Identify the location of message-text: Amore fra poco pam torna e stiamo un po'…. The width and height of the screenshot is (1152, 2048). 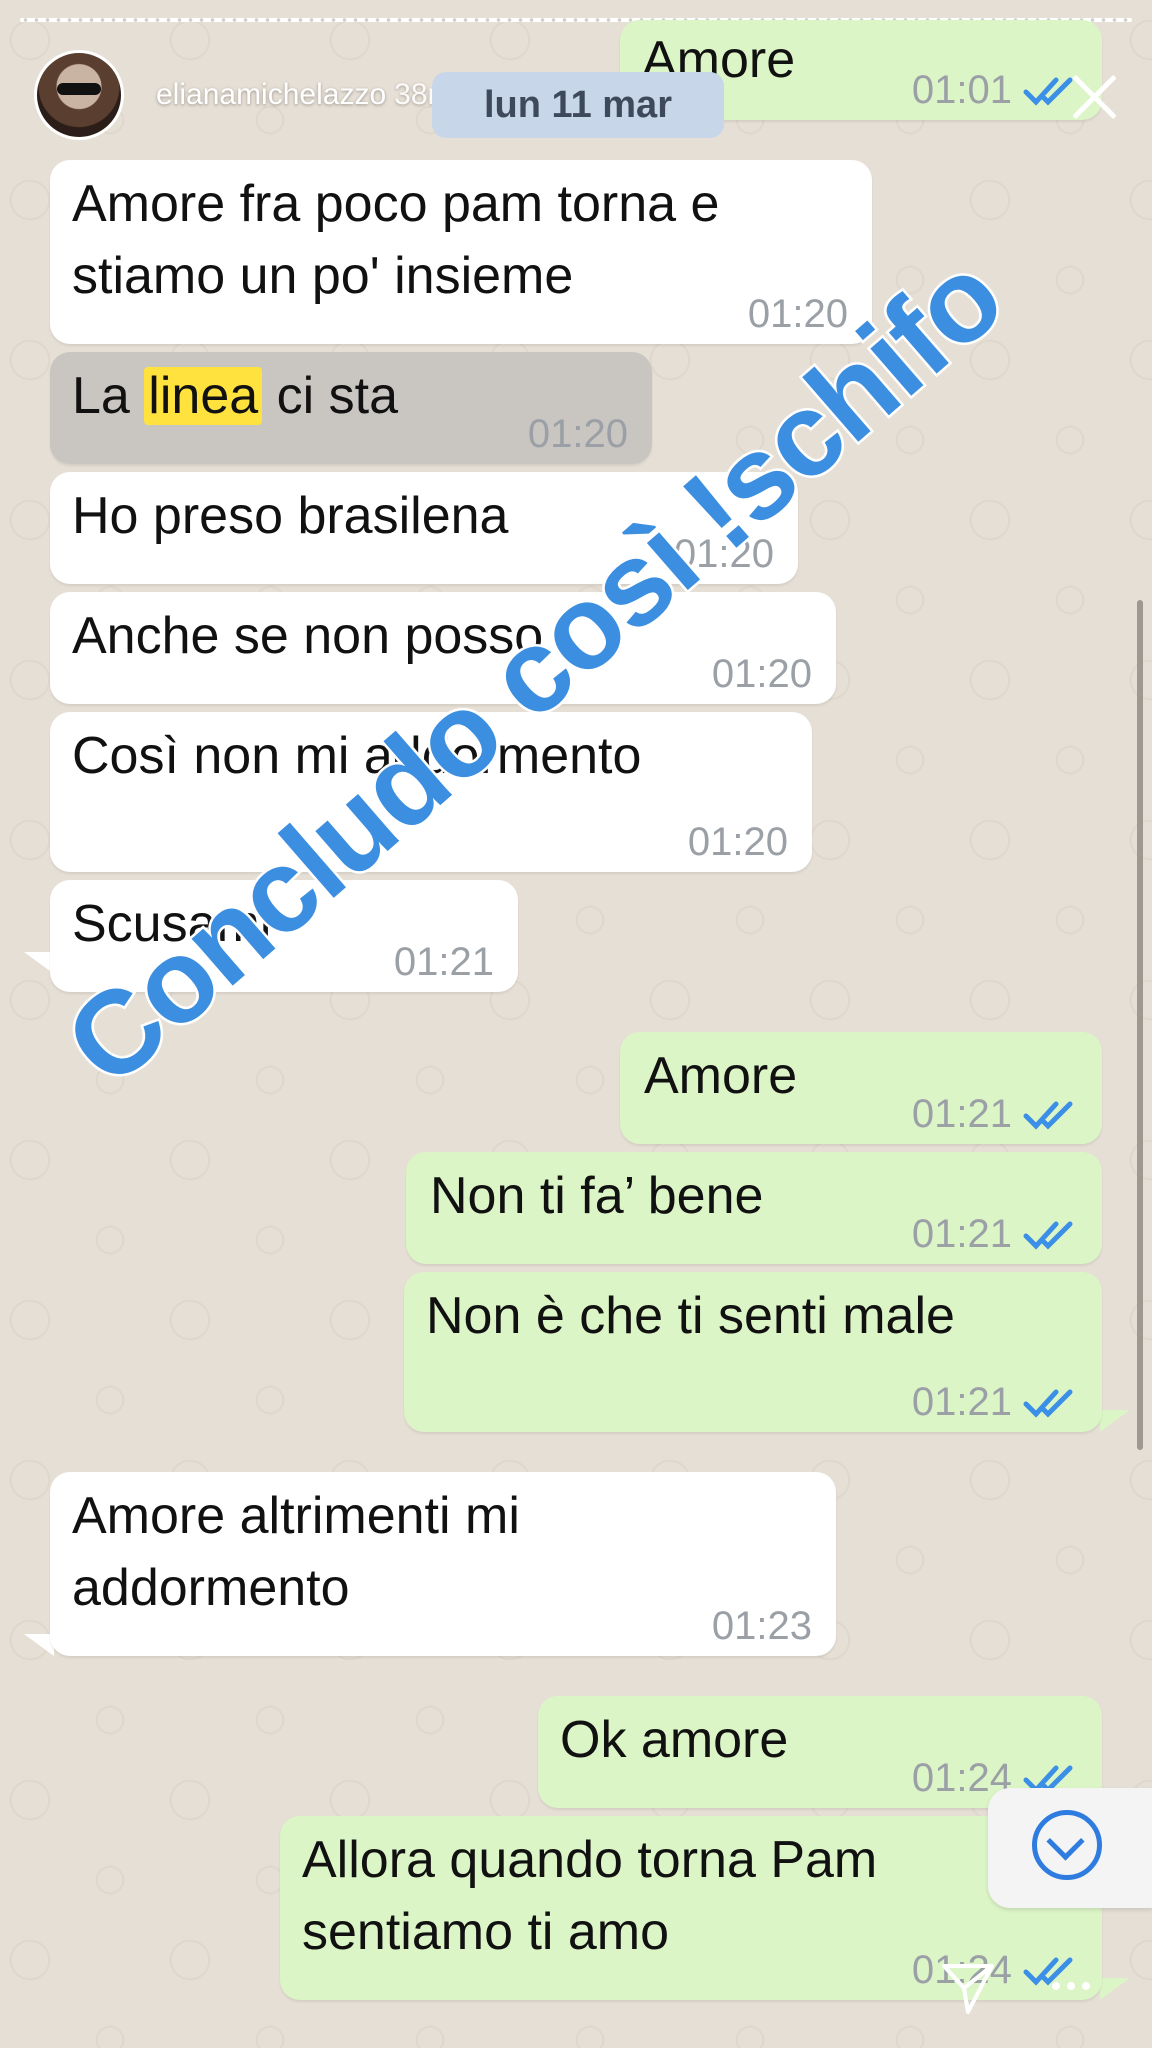
(396, 240).